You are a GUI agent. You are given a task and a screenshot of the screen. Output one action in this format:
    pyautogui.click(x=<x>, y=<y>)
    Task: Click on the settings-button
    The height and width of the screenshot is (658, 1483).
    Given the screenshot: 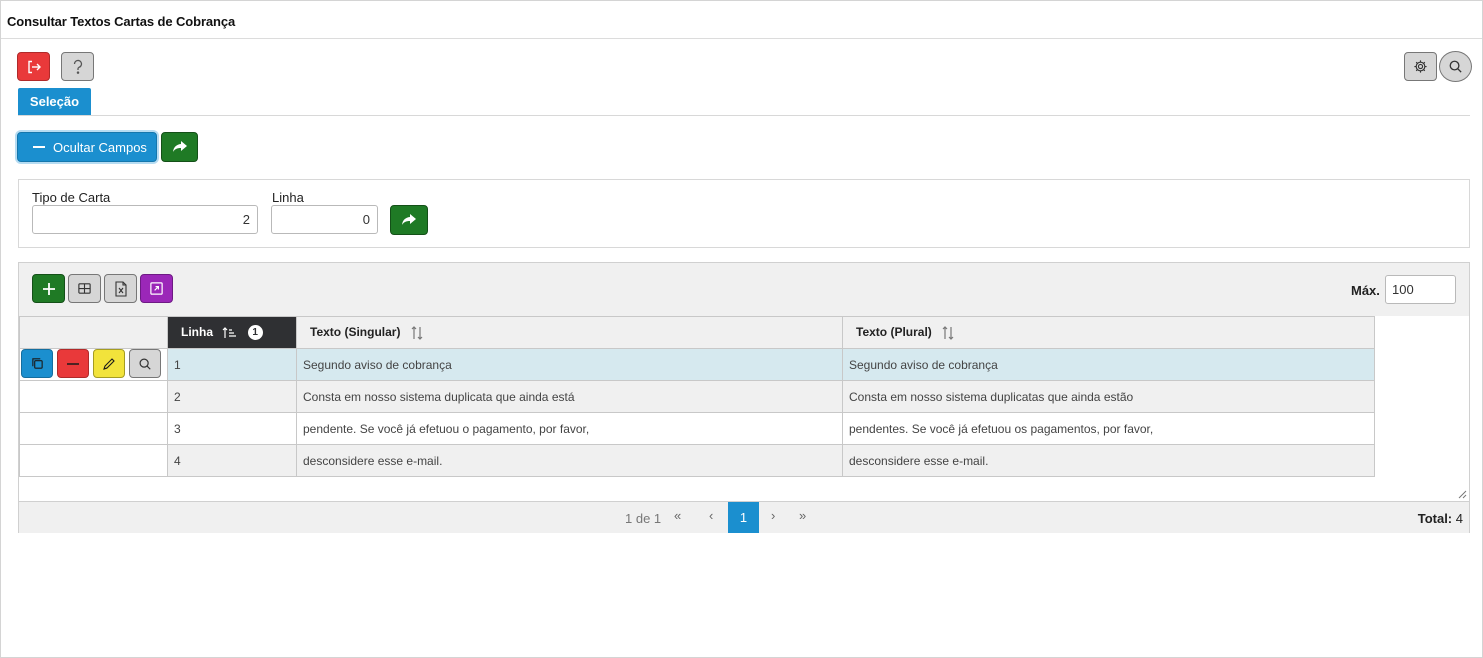 What is the action you would take?
    pyautogui.click(x=1420, y=66)
    